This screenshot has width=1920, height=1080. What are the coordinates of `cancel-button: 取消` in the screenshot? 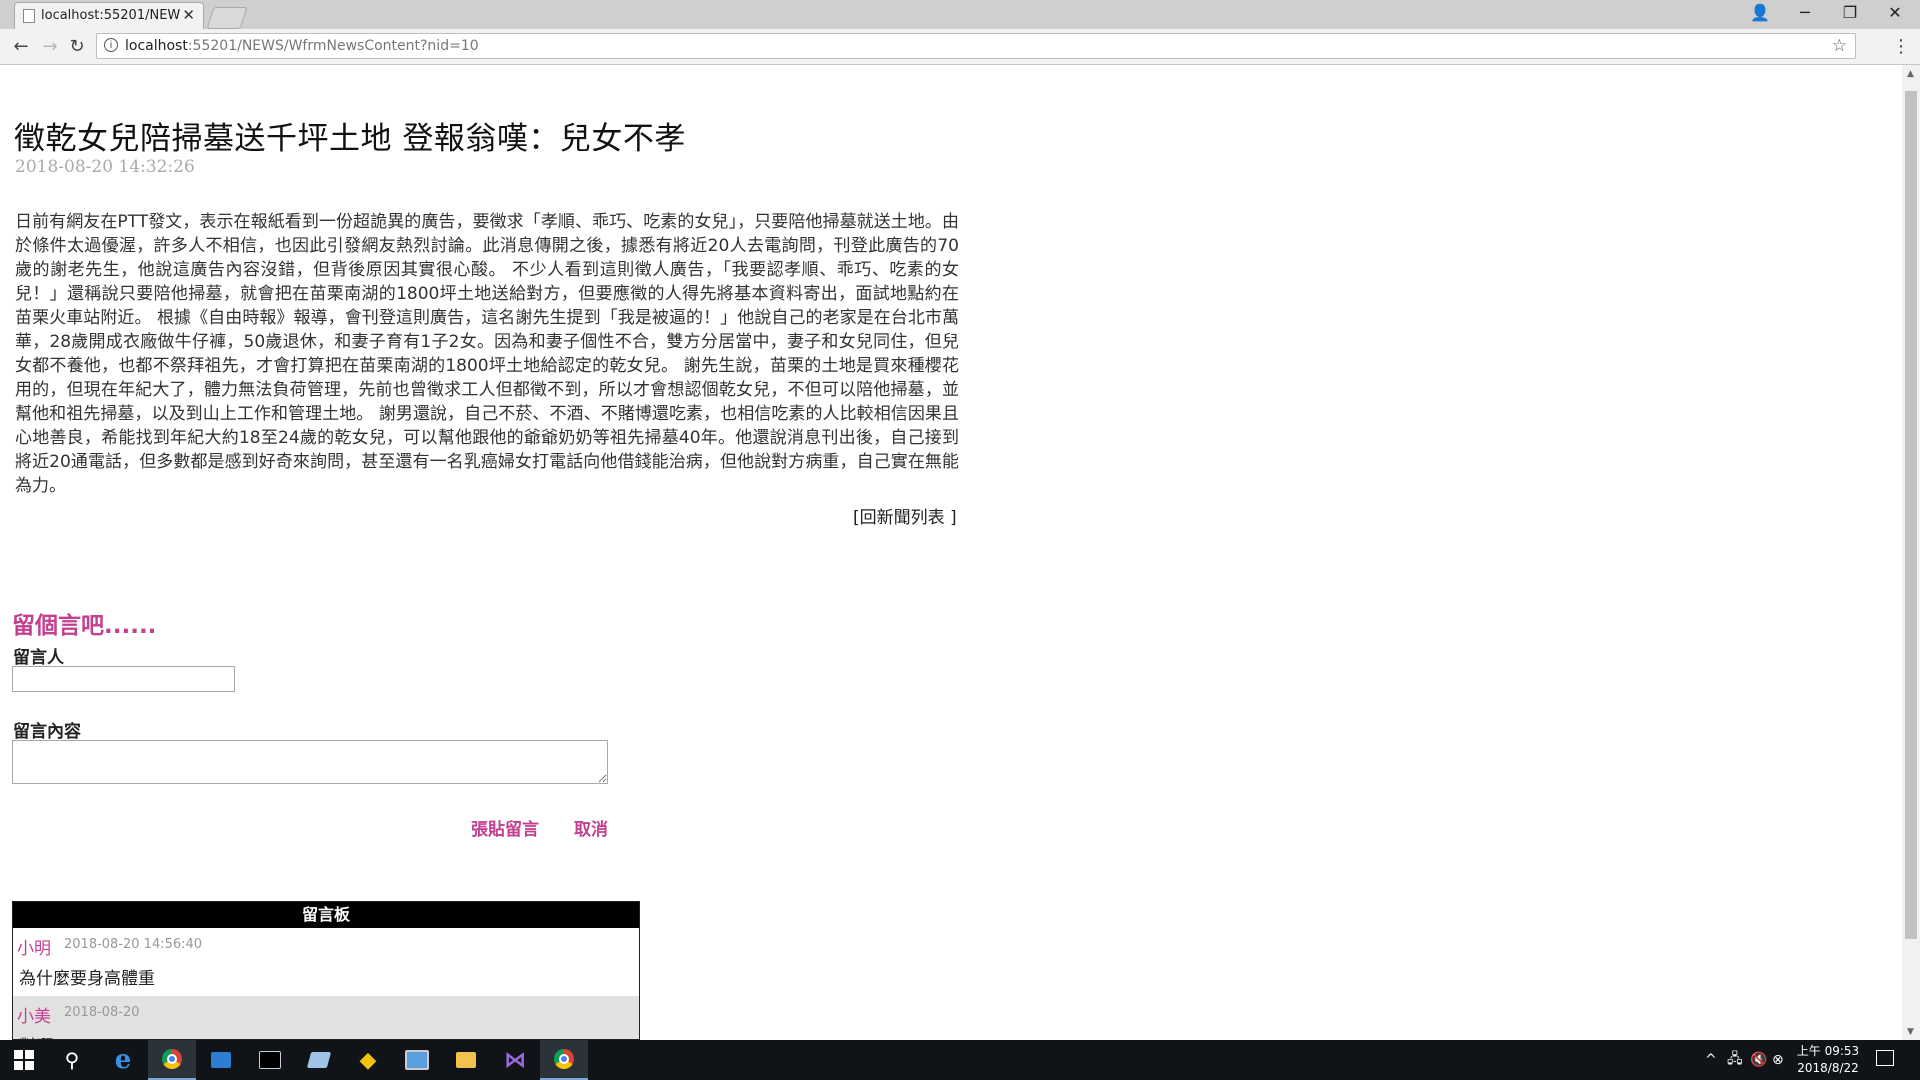 It's located at (591, 827).